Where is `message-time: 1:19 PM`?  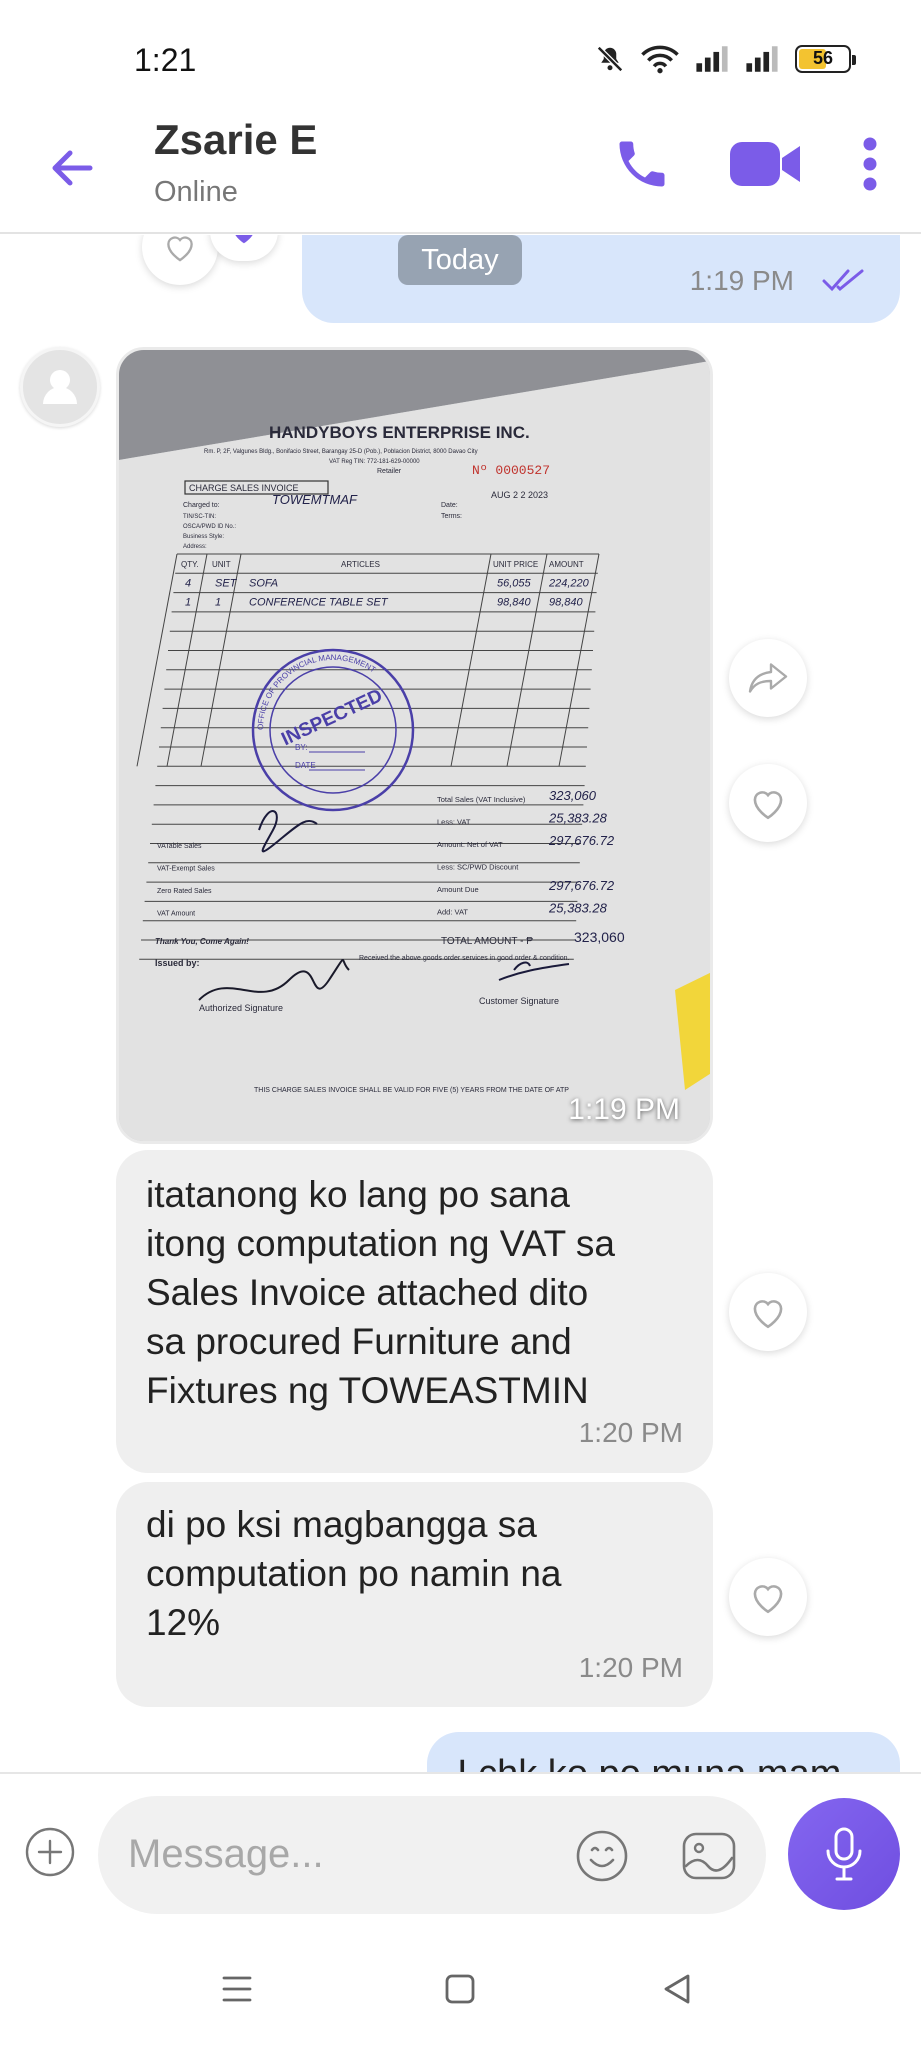 message-time: 1:19 PM is located at coordinates (741, 280).